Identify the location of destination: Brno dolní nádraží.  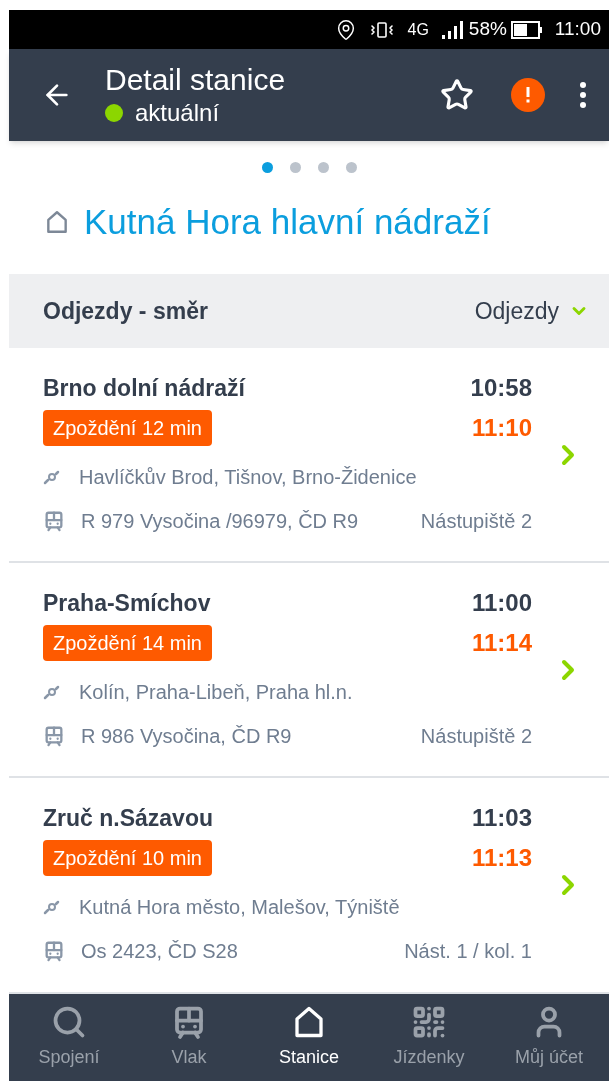
(144, 388).